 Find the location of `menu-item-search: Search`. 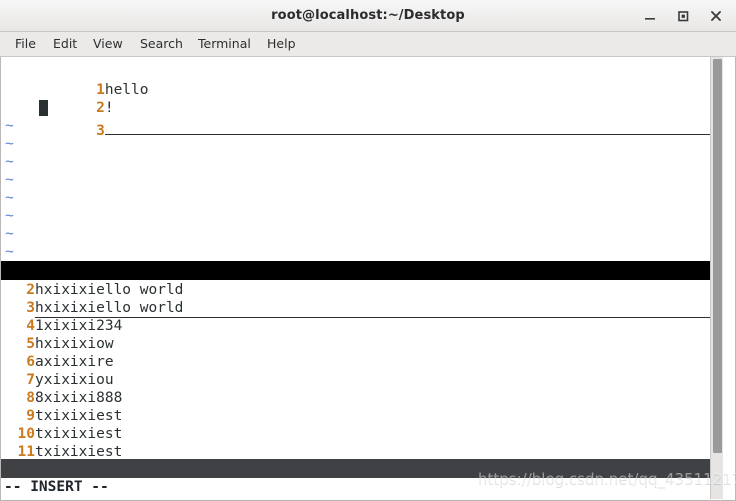

menu-item-search: Search is located at coordinates (161, 44).